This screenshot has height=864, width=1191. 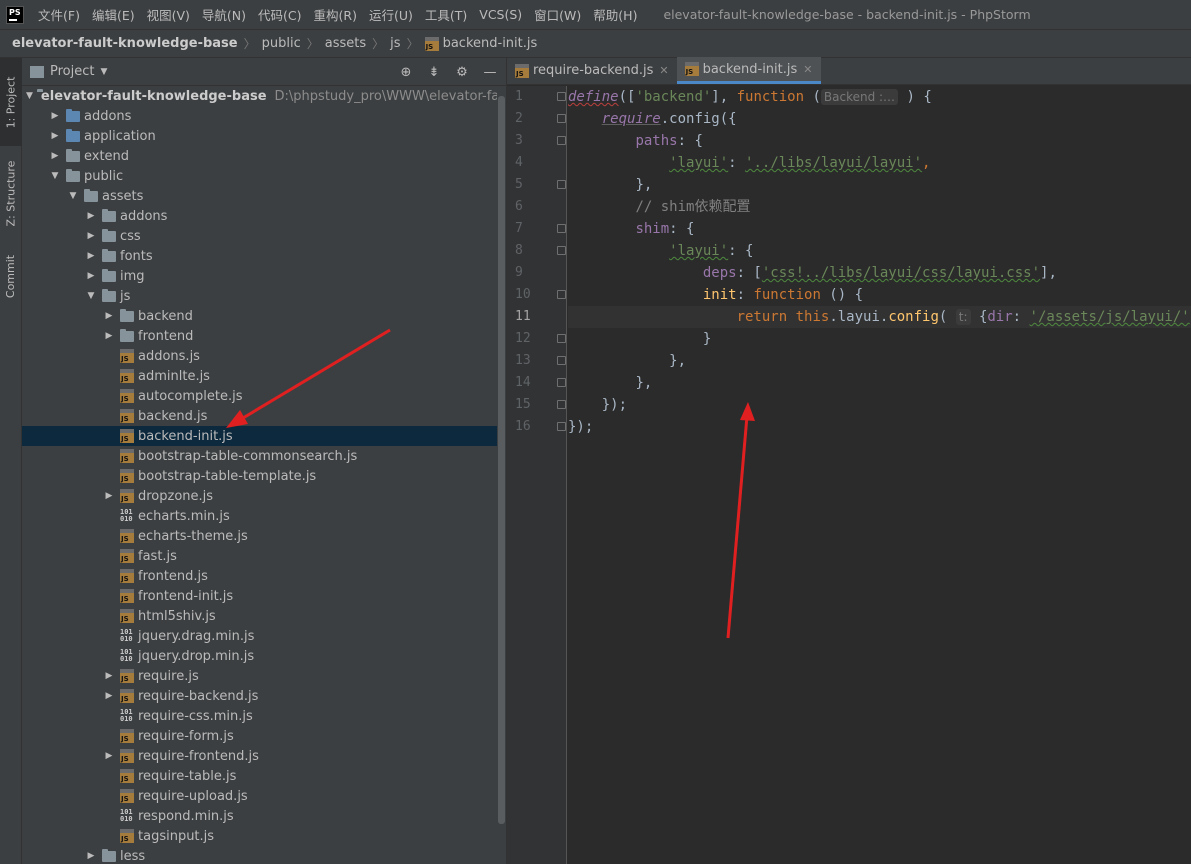 What do you see at coordinates (879, 229) in the screenshot?
I see `code-line-7: shim: {` at bounding box center [879, 229].